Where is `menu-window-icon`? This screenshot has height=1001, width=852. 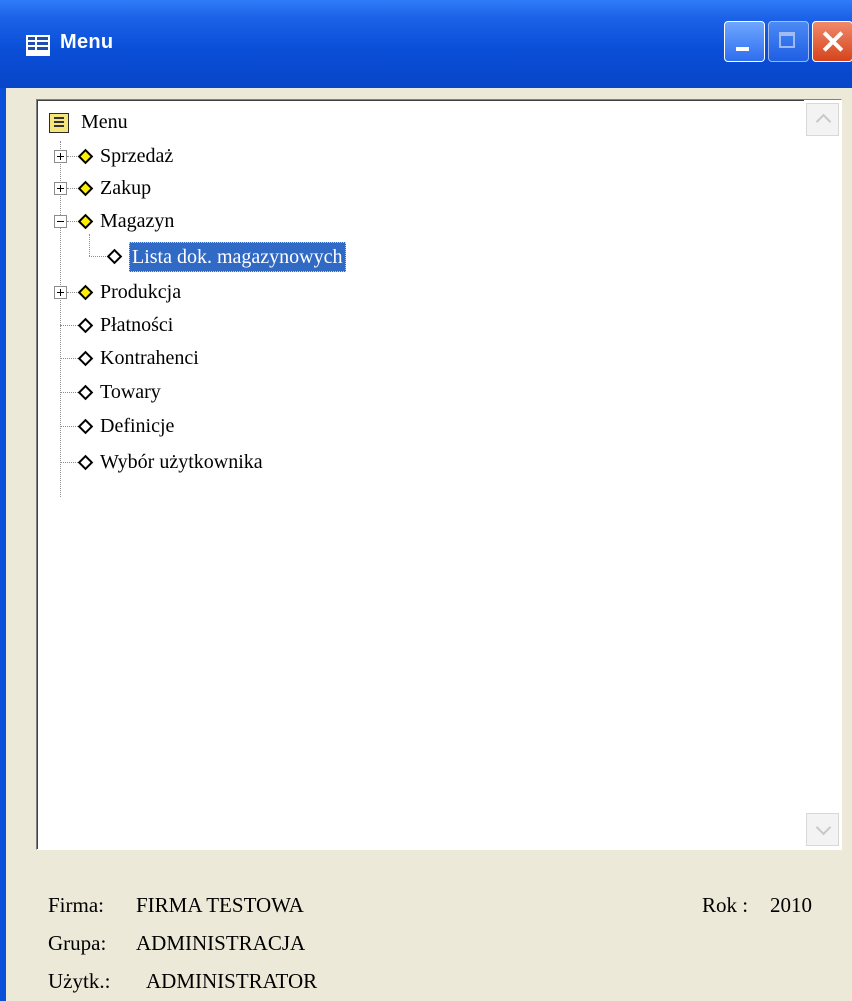
menu-window-icon is located at coordinates (38, 45).